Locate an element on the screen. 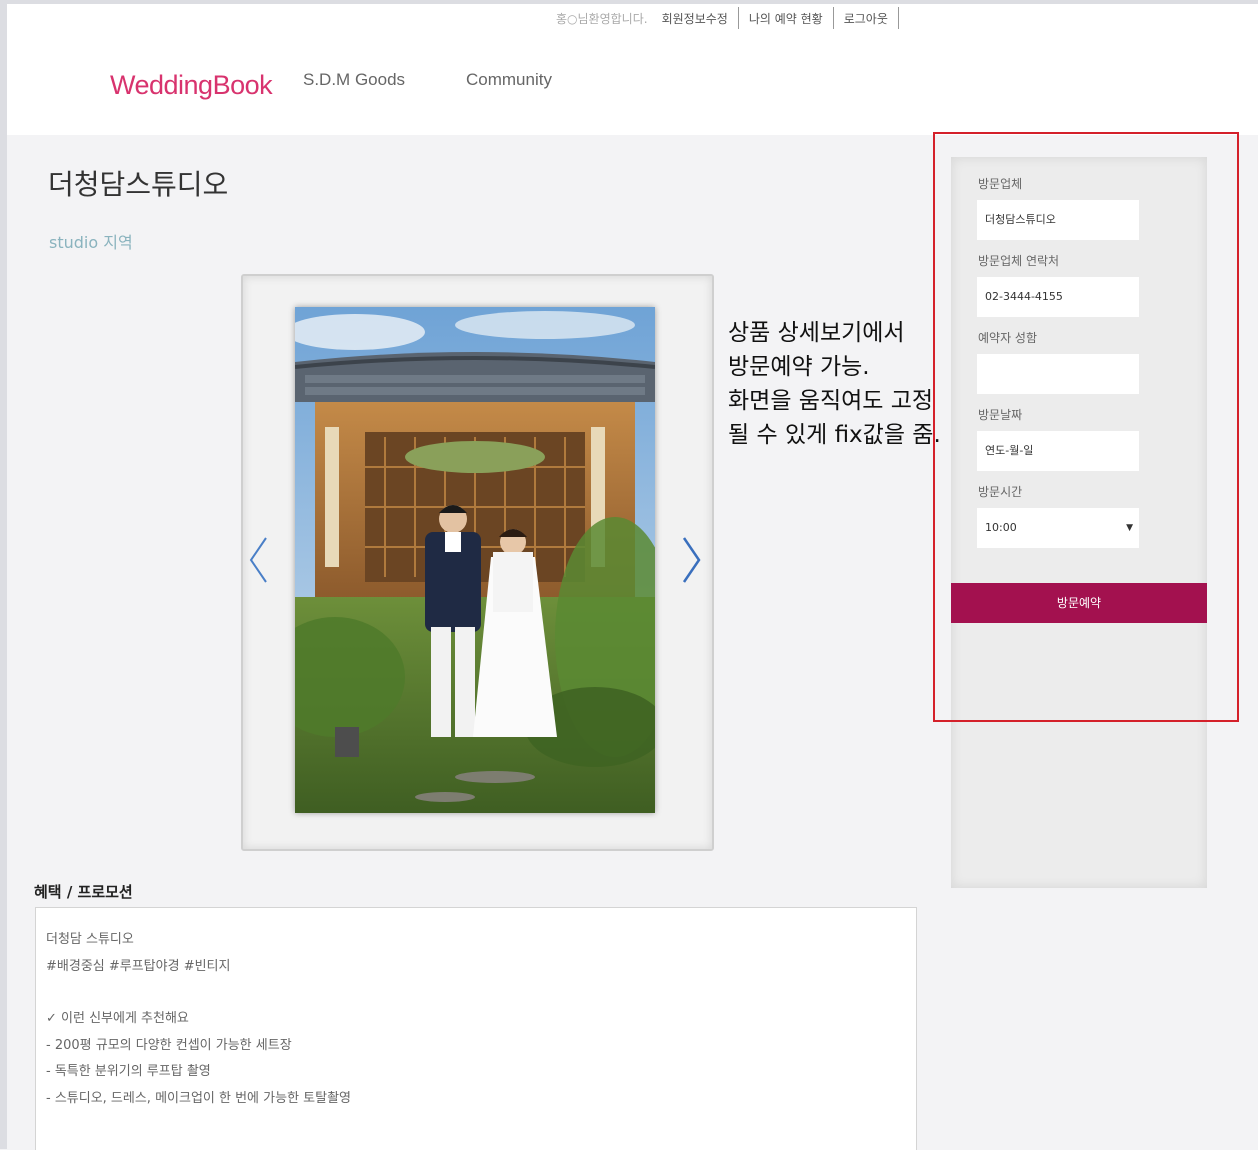  chevron-left-icon is located at coordinates (258, 560).